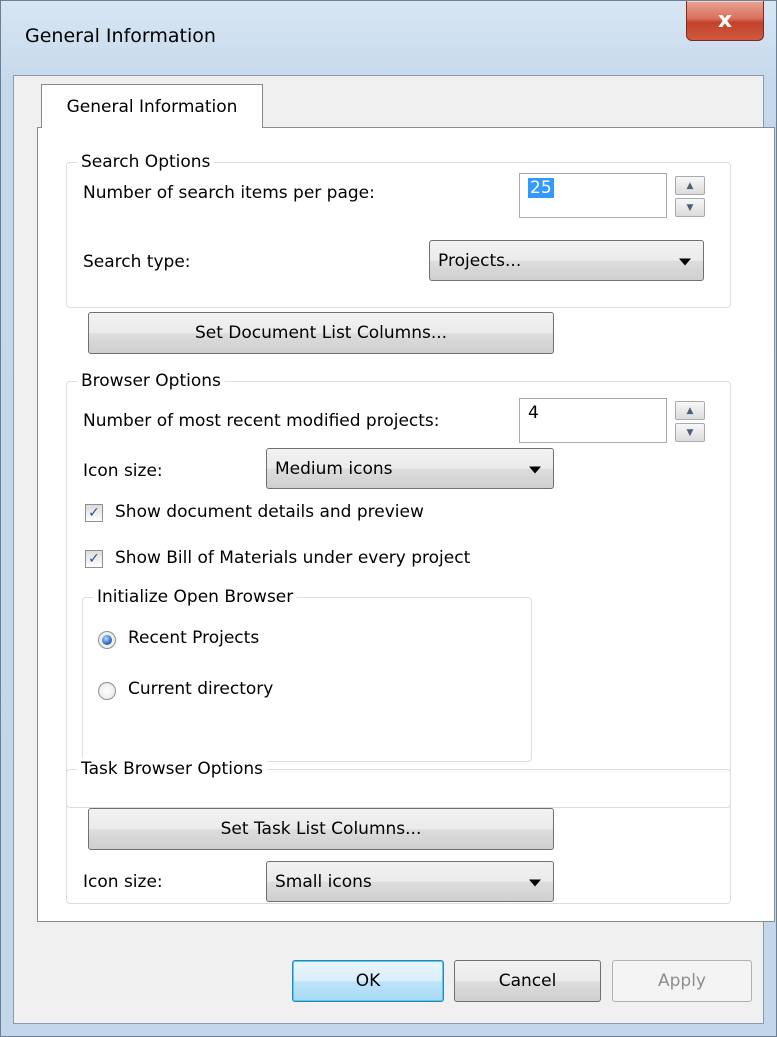 The height and width of the screenshot is (1037, 777). Describe the element at coordinates (527, 981) in the screenshot. I see `cancel-button: Cancel` at that location.